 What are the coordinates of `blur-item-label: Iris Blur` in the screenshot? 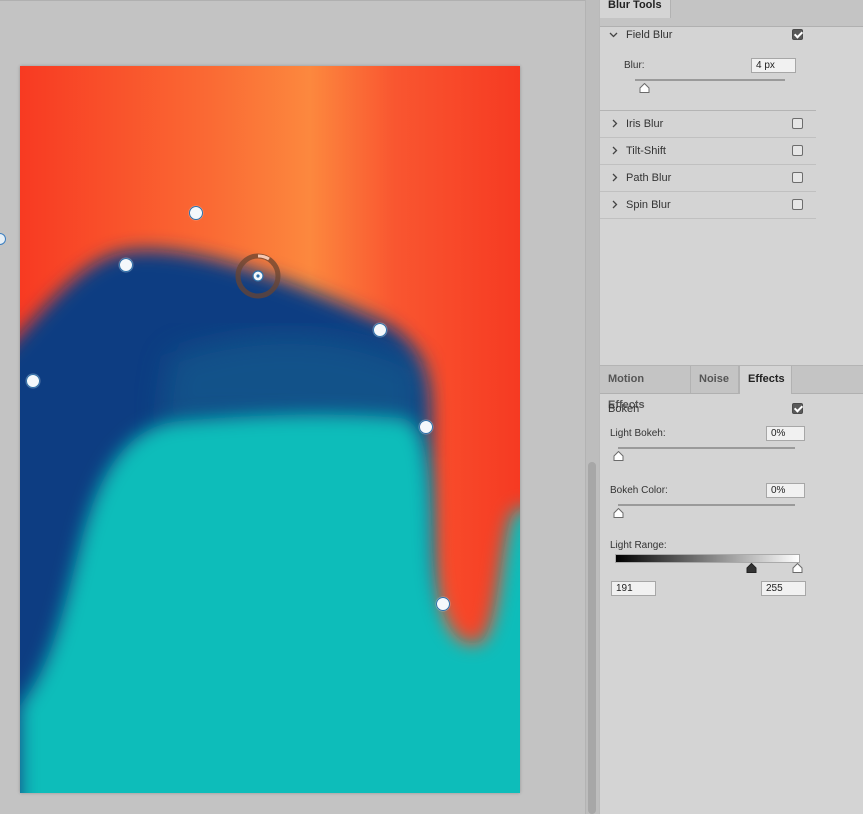 It's located at (645, 124).